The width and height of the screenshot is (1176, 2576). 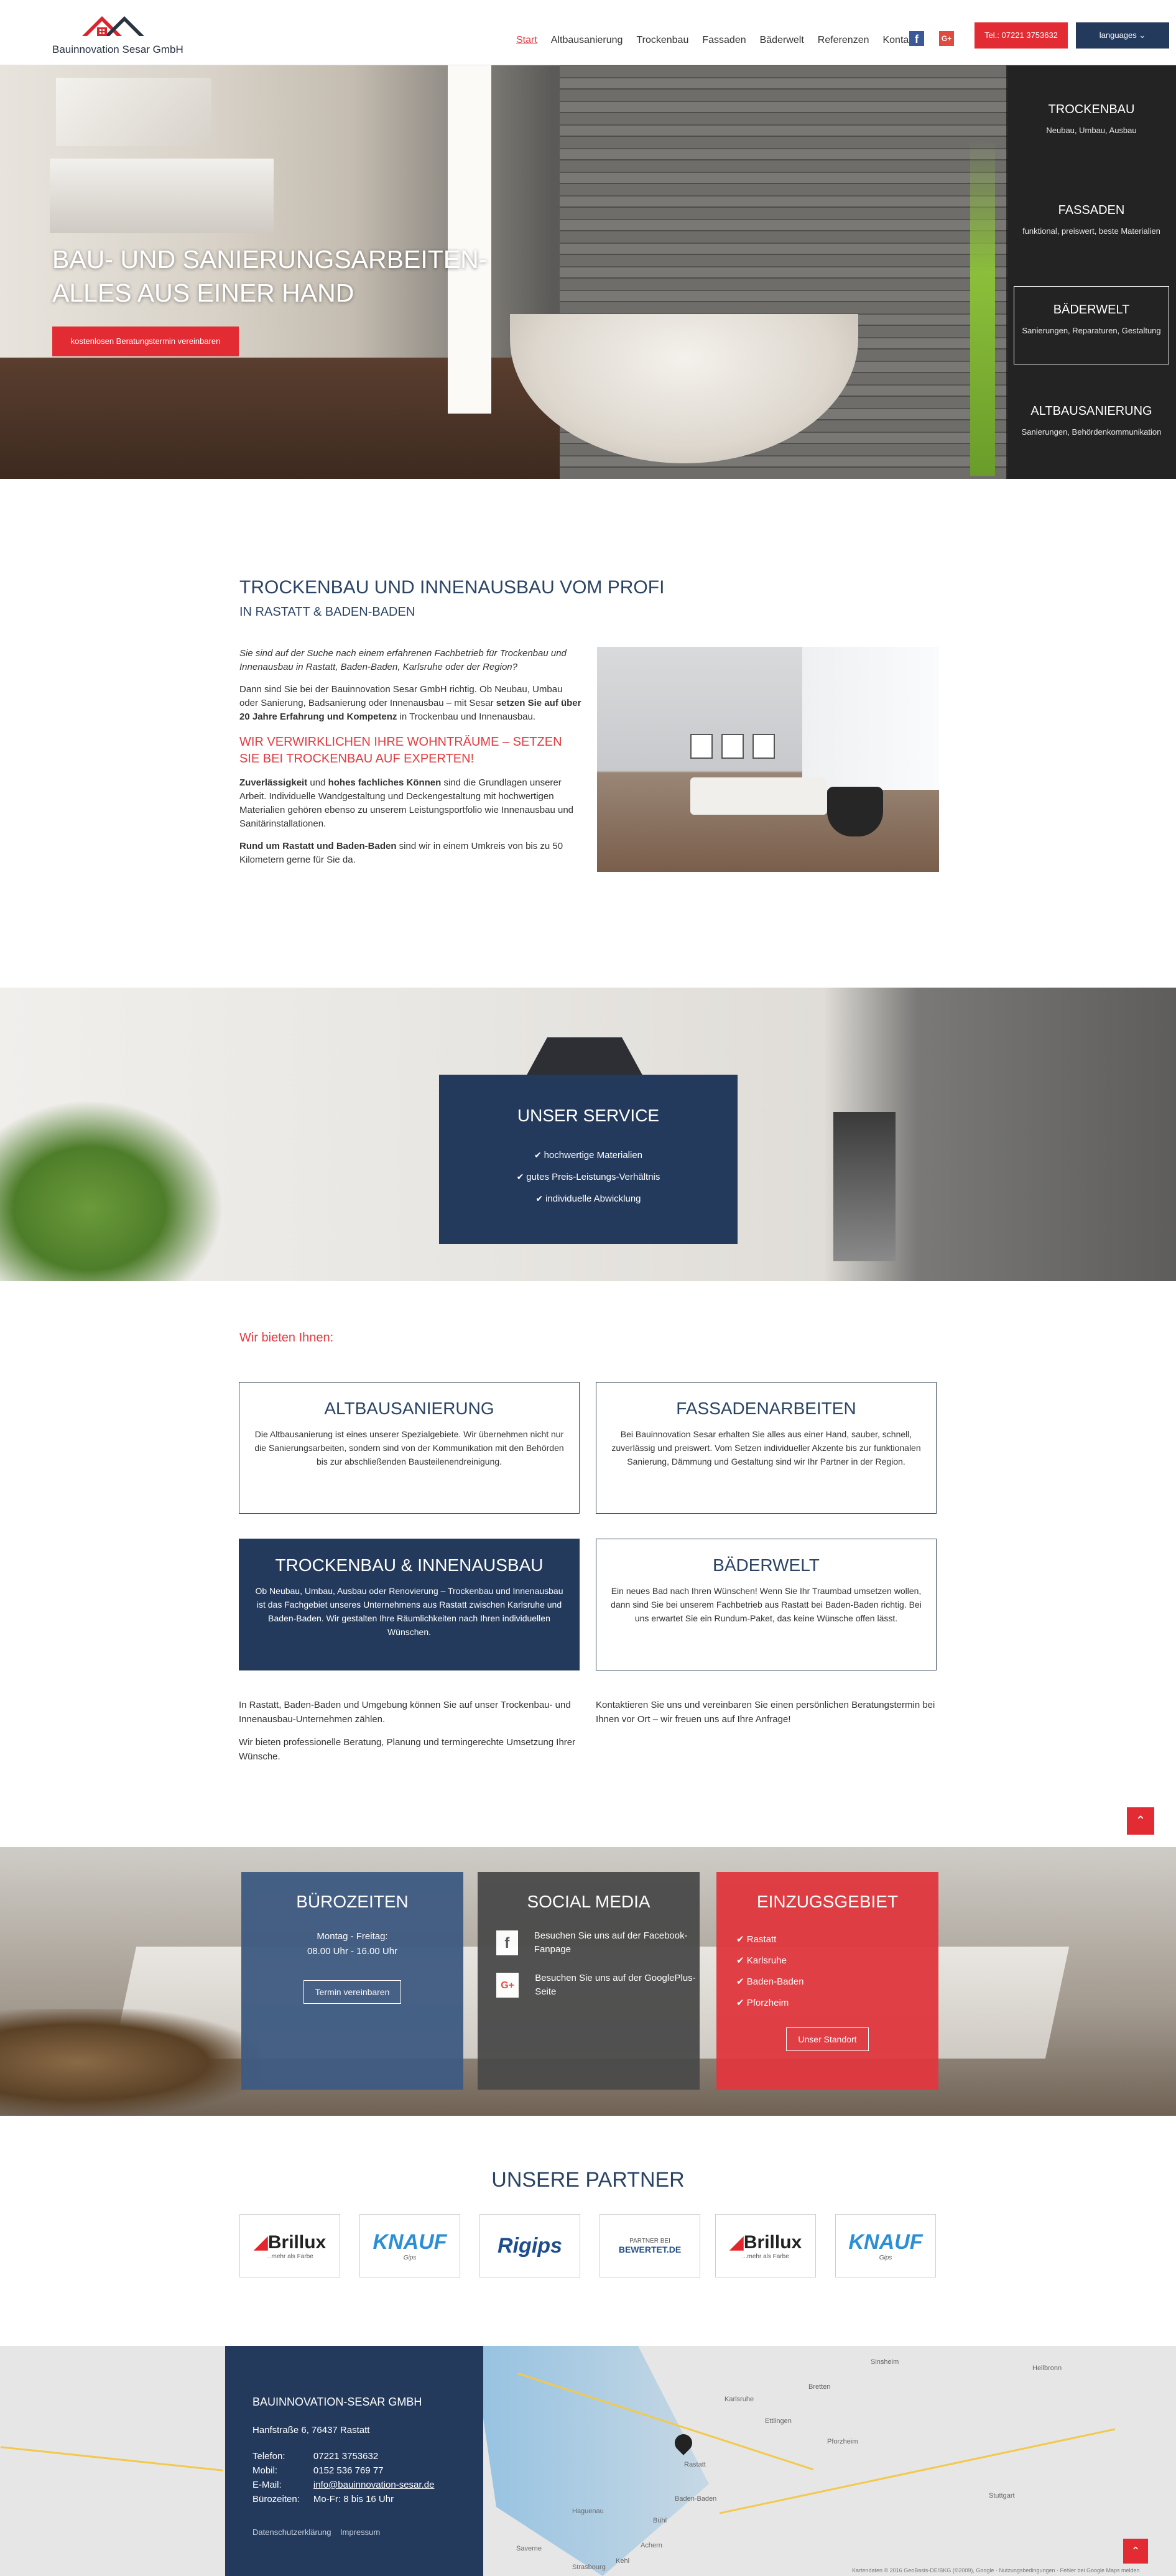 What do you see at coordinates (273, 783) in the screenshot?
I see `text-bold: Zuverlässigkeit` at bounding box center [273, 783].